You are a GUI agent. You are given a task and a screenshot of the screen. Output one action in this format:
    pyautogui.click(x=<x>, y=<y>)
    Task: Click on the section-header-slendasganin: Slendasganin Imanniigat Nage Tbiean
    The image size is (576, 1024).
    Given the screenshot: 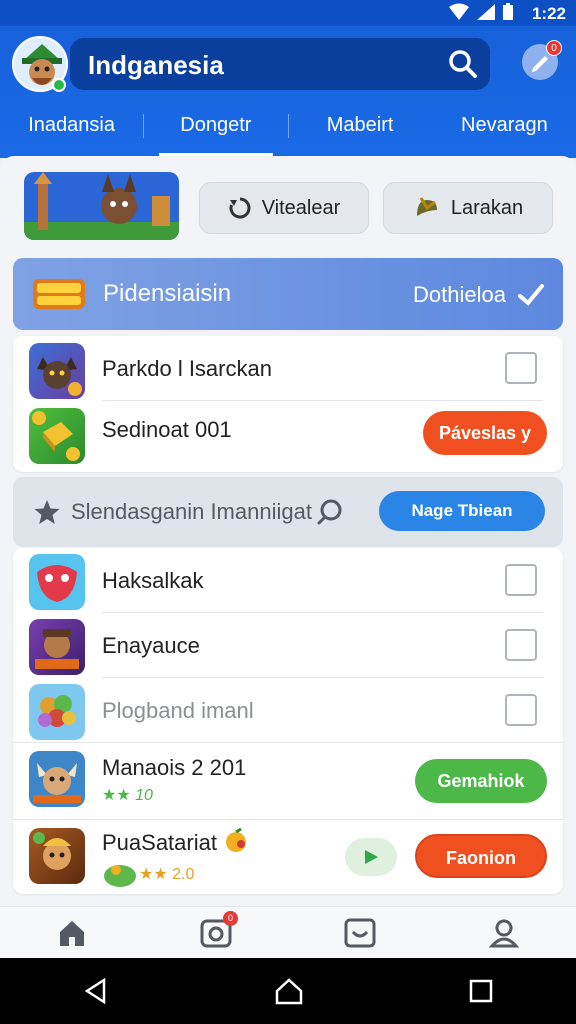 What is the action you would take?
    pyautogui.click(x=288, y=512)
    